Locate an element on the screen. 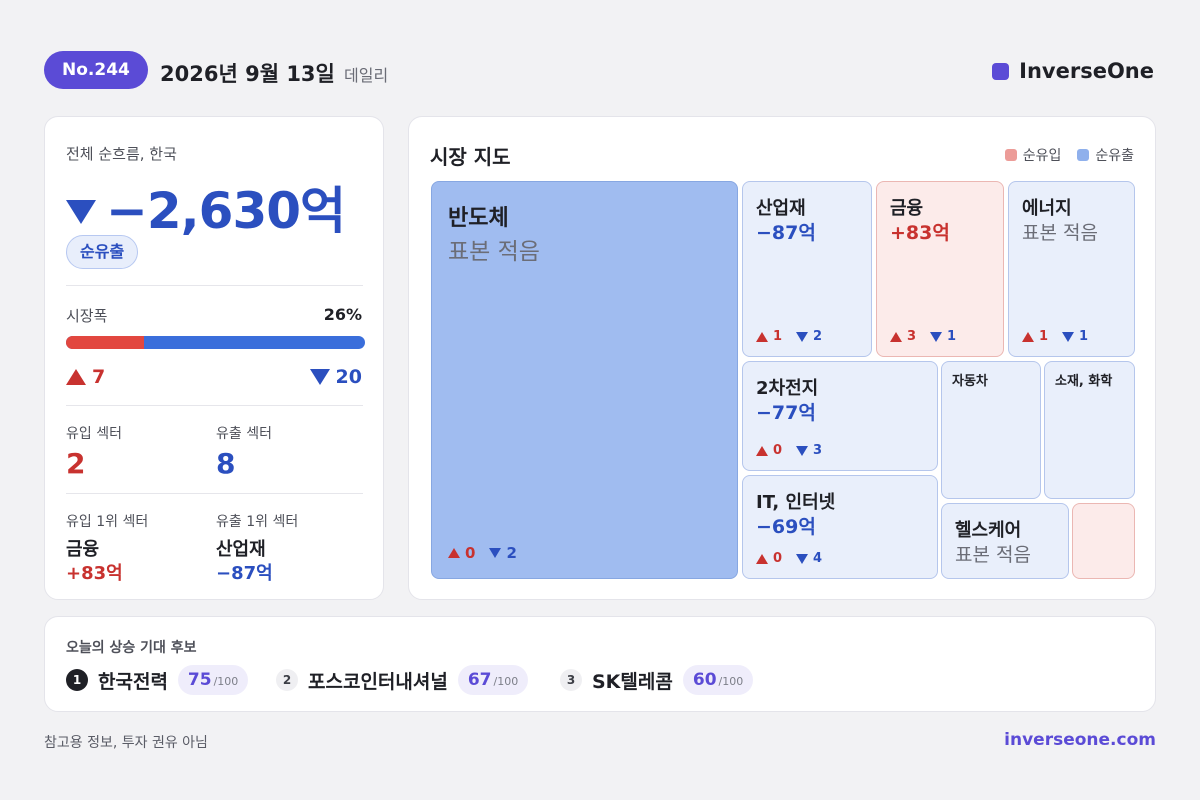 This screenshot has height=800, width=1200. pick-score: 75/100 is located at coordinates (213, 680).